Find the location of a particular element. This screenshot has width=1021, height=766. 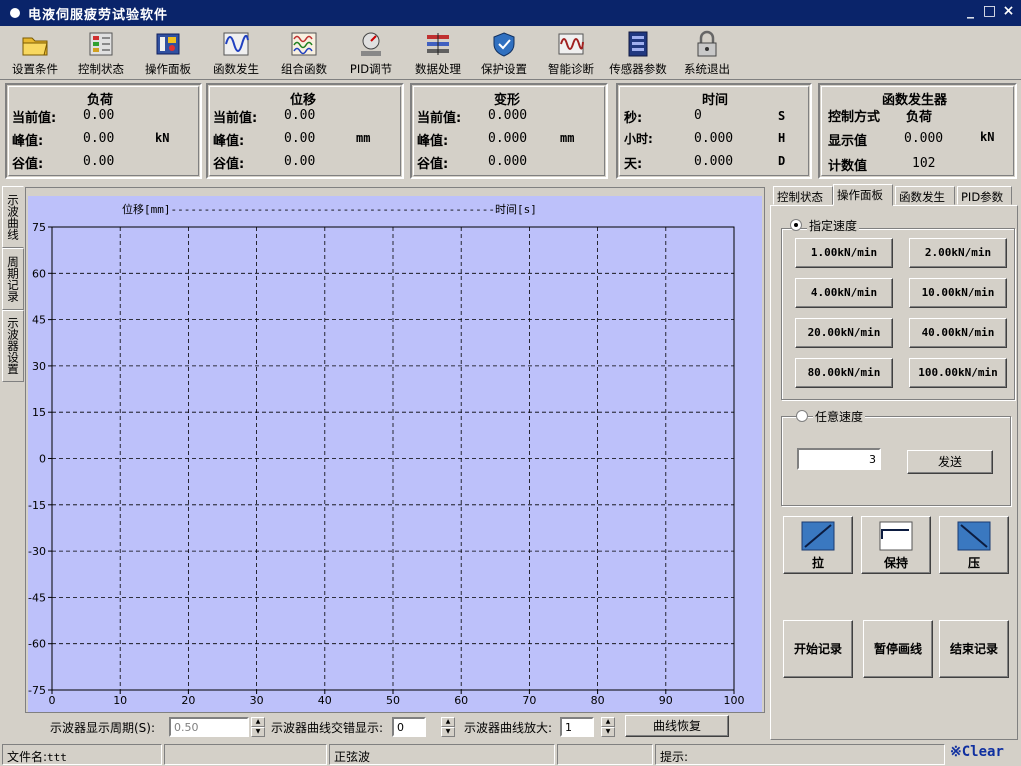

displacement-unit: mm is located at coordinates (363, 138).